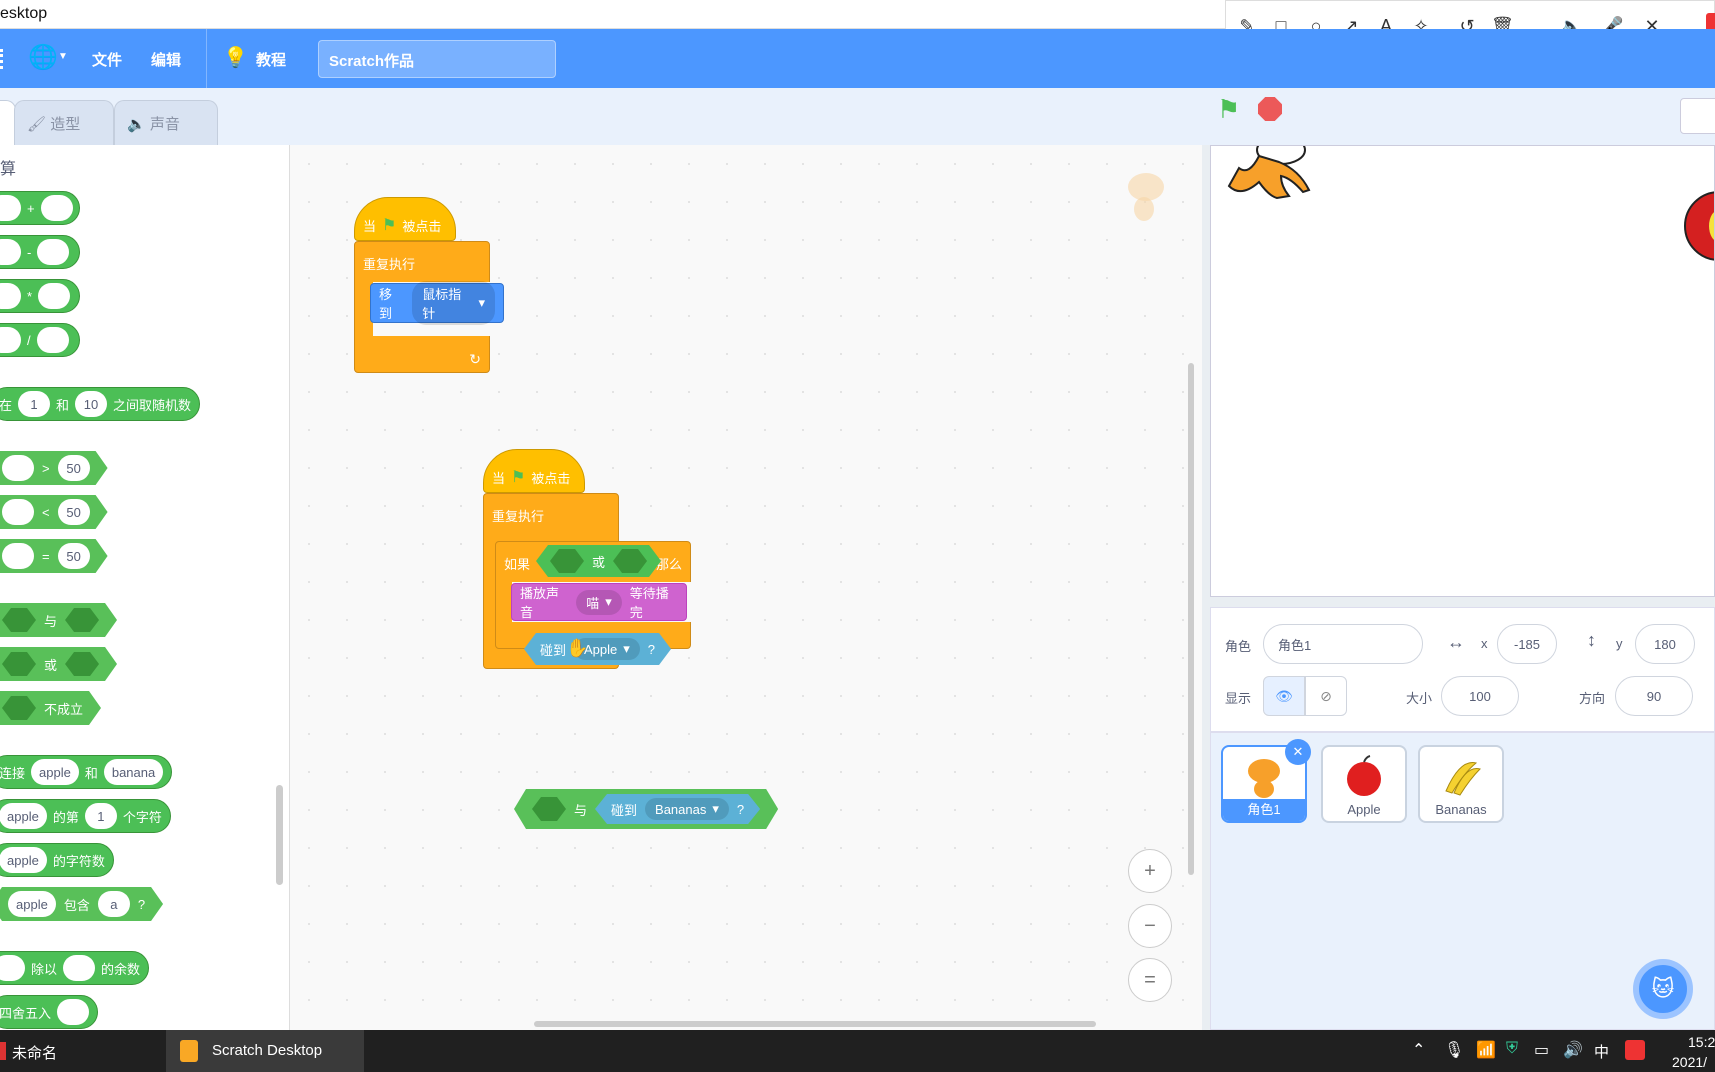 The image size is (1715, 1072). Describe the element at coordinates (54, 512) in the screenshot. I see `less-than-block: <50` at that location.